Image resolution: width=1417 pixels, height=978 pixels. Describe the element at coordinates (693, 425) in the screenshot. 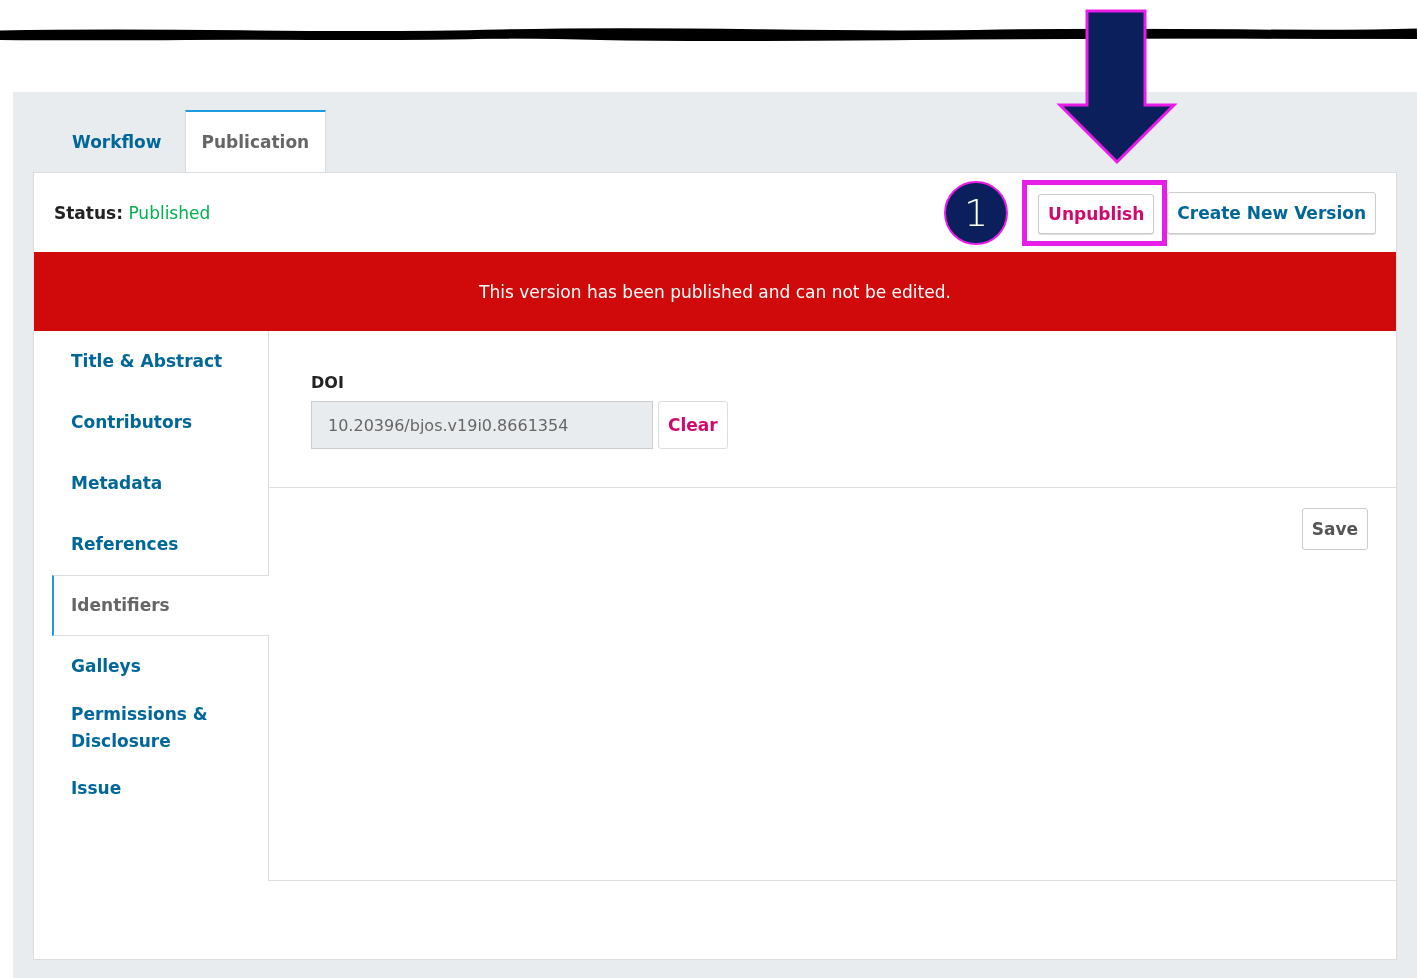

I see `clear-button: Clear` at that location.